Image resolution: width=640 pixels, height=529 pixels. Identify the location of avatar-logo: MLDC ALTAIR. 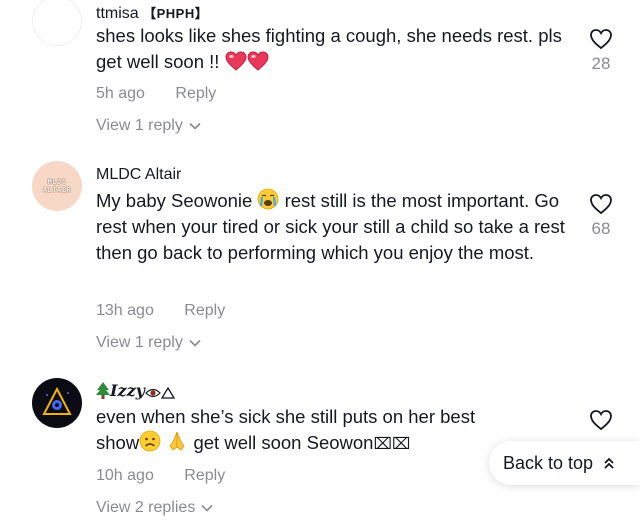
(57, 186).